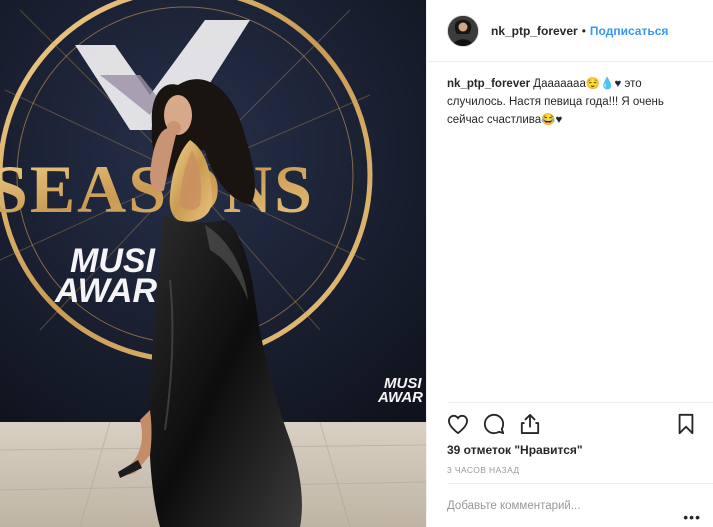 This screenshot has width=713, height=527. I want to click on follow-button: Подписаться, so click(629, 31).